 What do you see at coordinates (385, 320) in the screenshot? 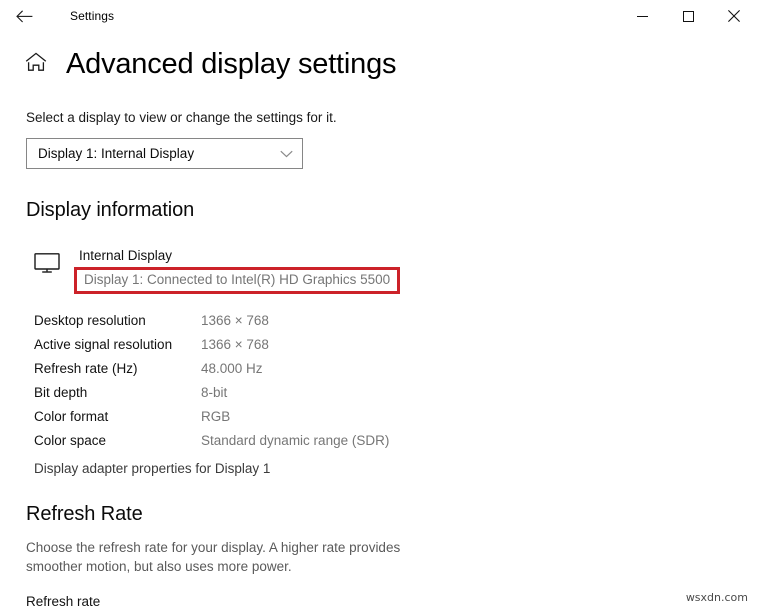
I see `table-row: Desktop resolution 1366 × 768` at bounding box center [385, 320].